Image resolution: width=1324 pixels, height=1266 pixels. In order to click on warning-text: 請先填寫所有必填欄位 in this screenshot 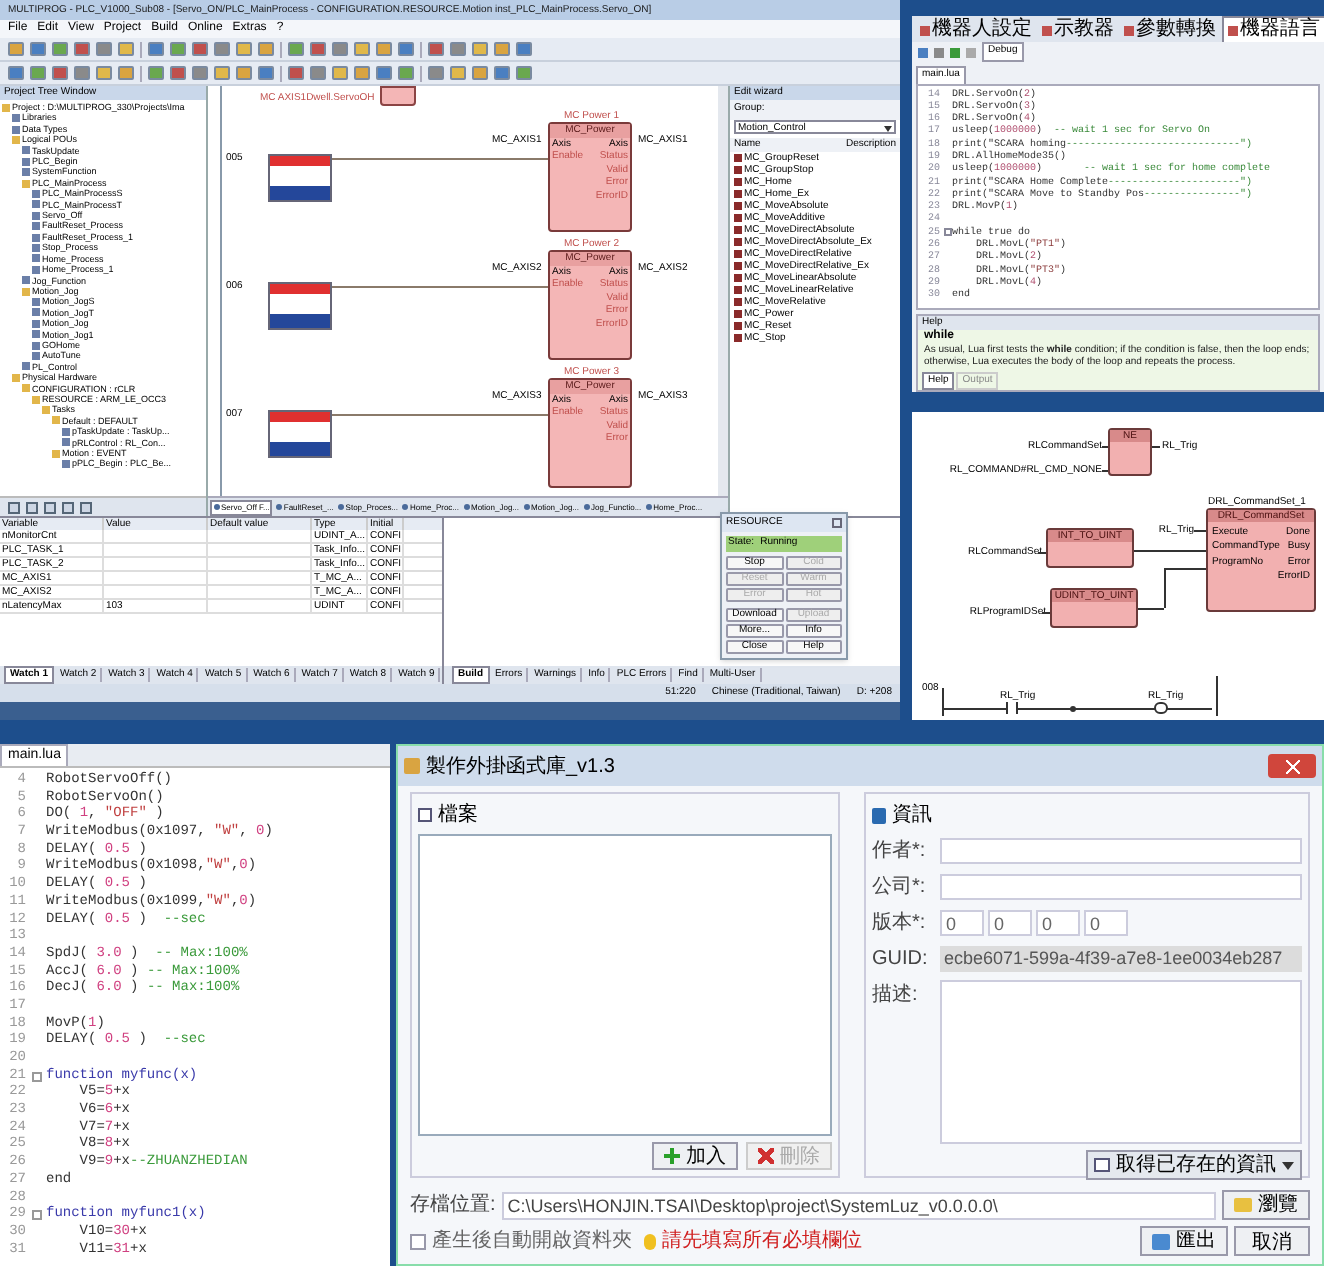, I will do `click(762, 1241)`.